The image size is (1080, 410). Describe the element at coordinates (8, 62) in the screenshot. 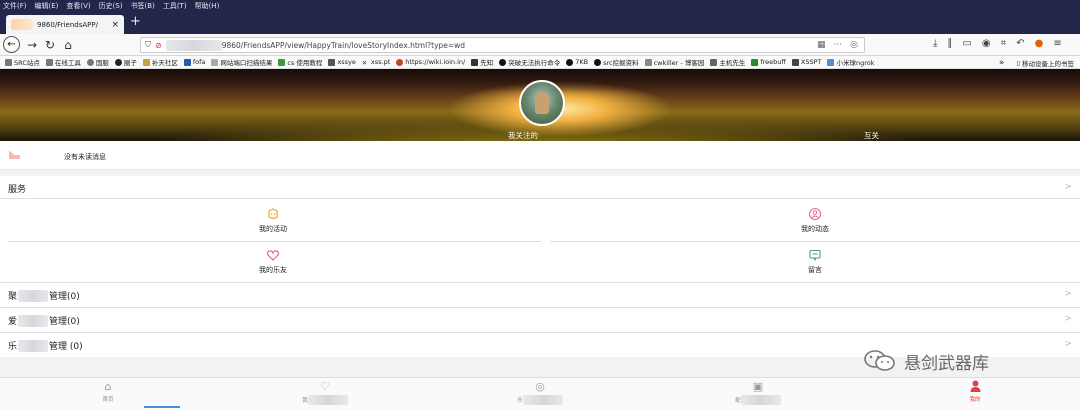

I see `folder-icon` at that location.